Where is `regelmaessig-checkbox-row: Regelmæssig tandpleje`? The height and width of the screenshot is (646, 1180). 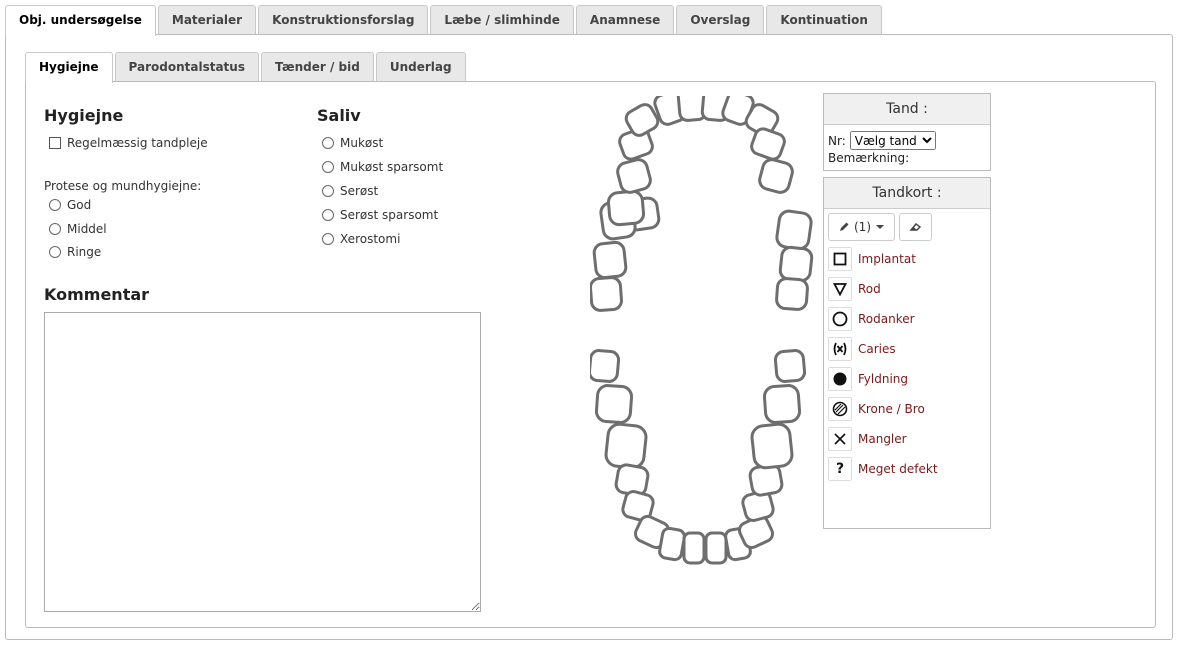
regelmaessig-checkbox-row: Regelmæssig tandpleje is located at coordinates (128, 143).